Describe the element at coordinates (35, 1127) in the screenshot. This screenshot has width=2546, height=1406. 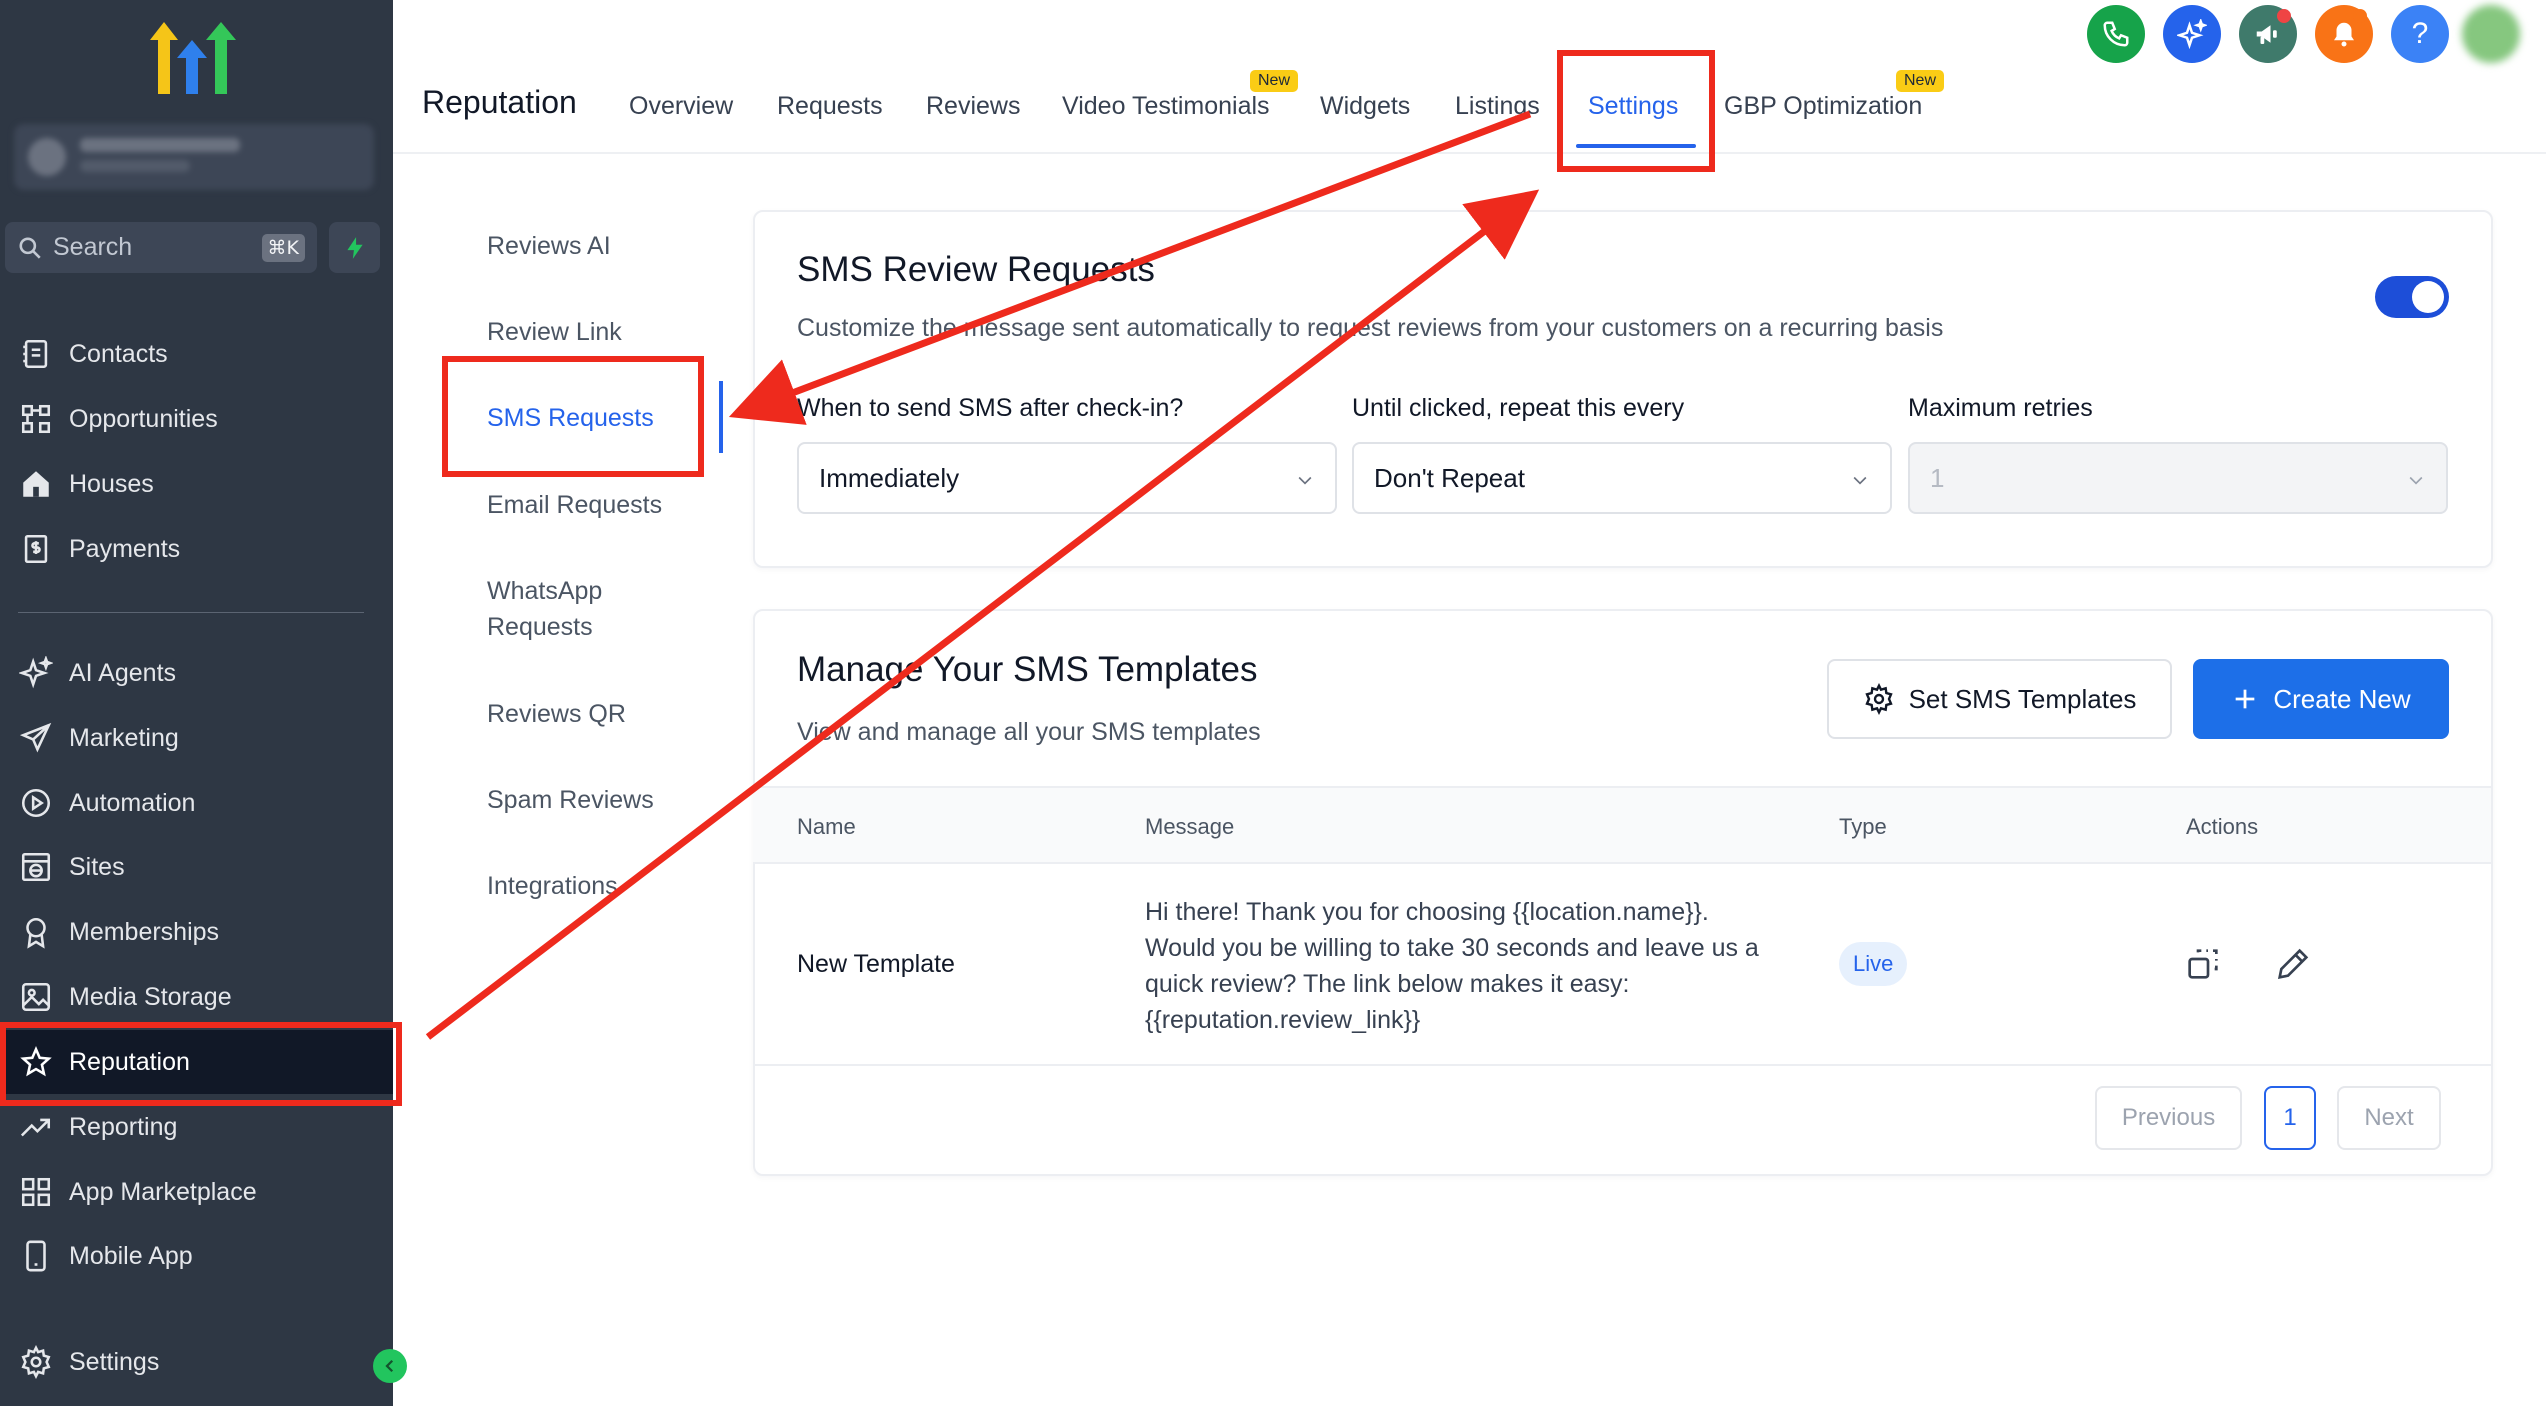
I see `trend-icon` at that location.